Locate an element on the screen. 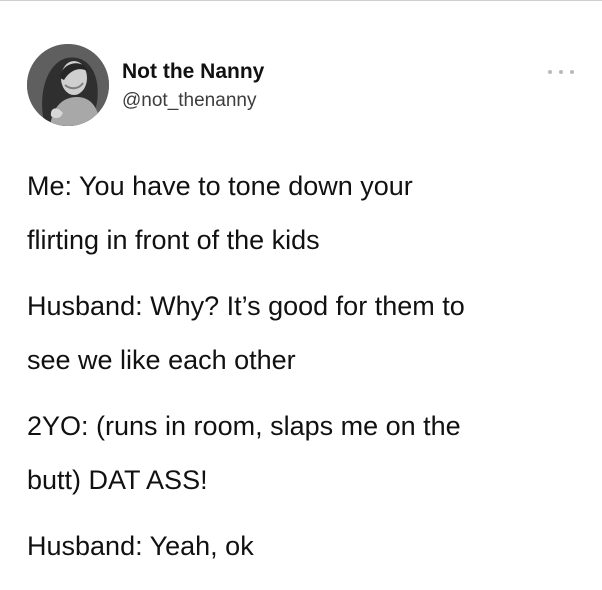  avatar is located at coordinates (68, 85).